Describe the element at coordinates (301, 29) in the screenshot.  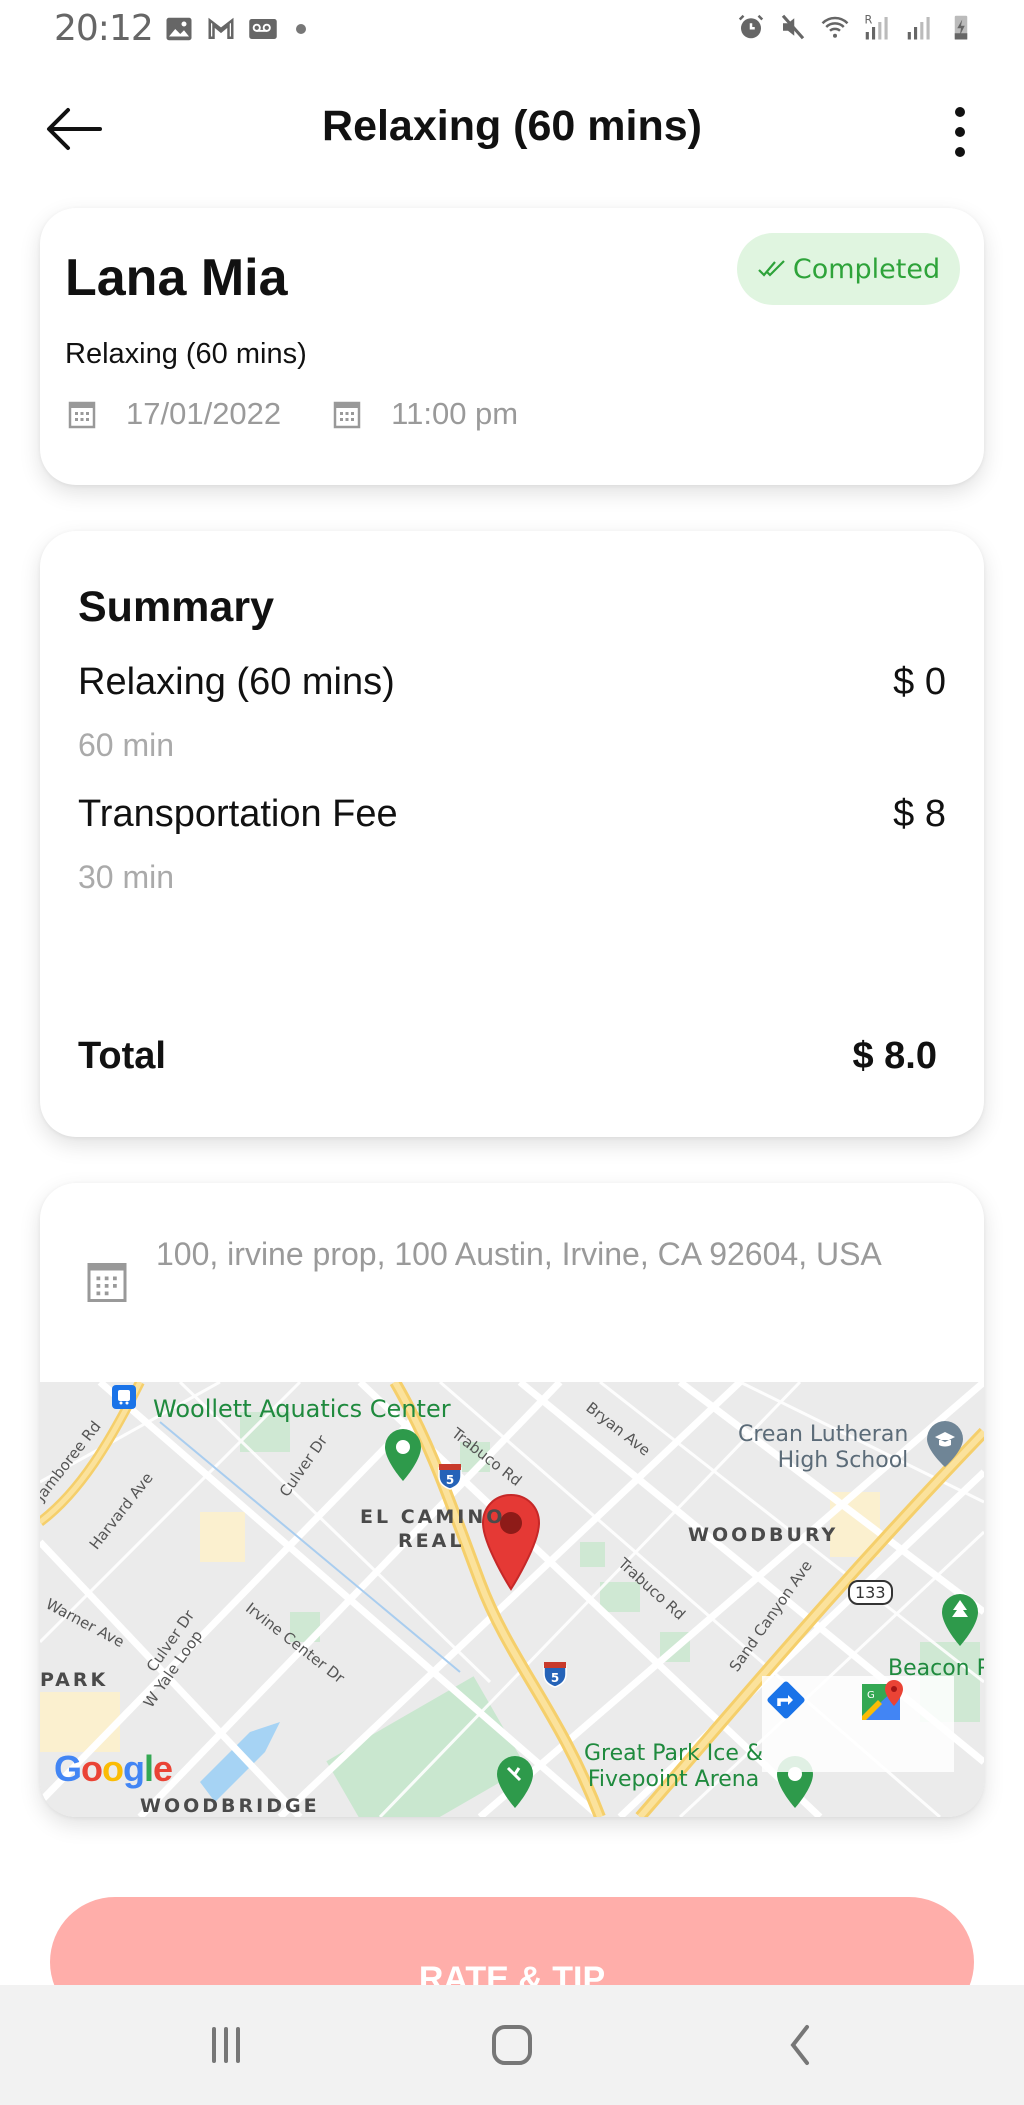
I see `notification-dot-icon` at that location.